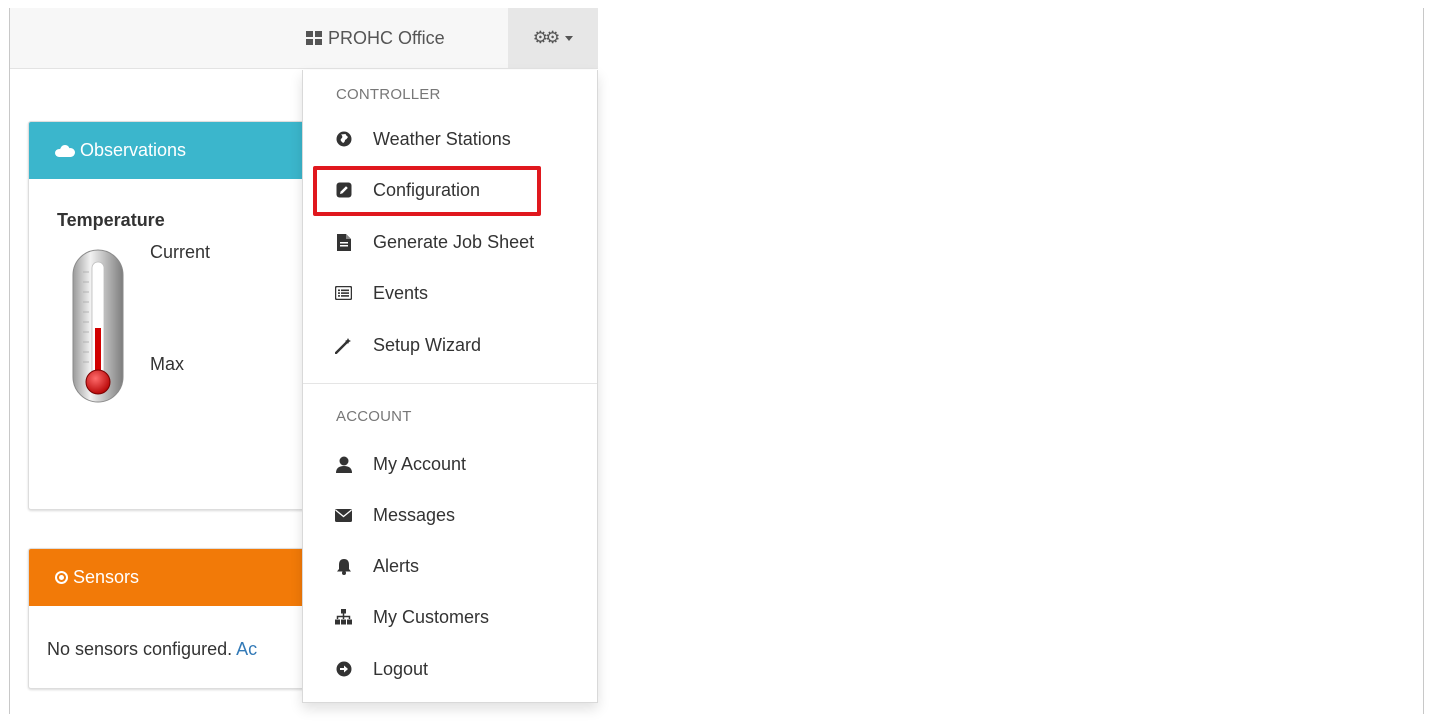  I want to click on menu-item-label: Messages, so click(414, 514).